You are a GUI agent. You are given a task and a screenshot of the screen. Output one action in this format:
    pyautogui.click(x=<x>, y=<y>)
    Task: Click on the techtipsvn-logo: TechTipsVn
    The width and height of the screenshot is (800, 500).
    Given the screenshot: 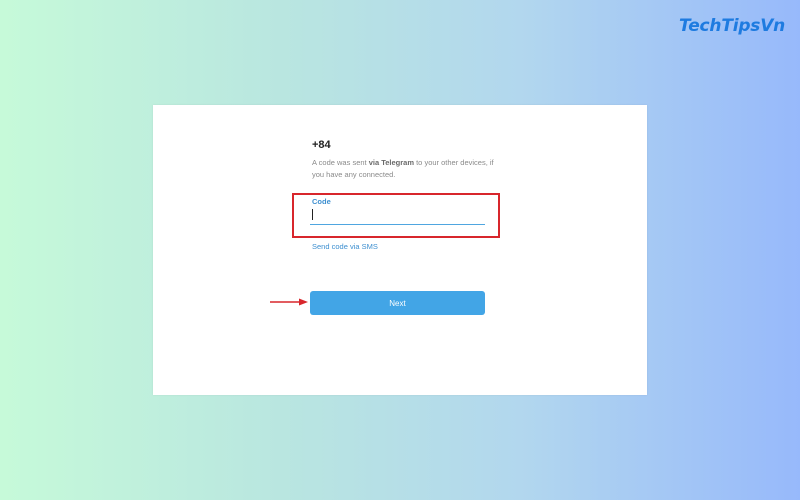 What is the action you would take?
    pyautogui.click(x=732, y=26)
    